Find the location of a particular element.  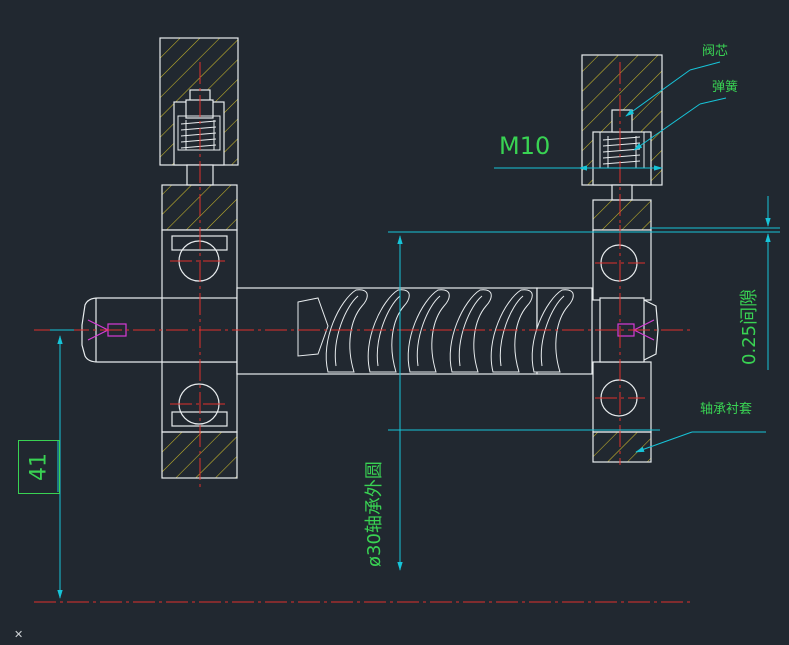

dimension-41-value: 41 is located at coordinates (39, 467).